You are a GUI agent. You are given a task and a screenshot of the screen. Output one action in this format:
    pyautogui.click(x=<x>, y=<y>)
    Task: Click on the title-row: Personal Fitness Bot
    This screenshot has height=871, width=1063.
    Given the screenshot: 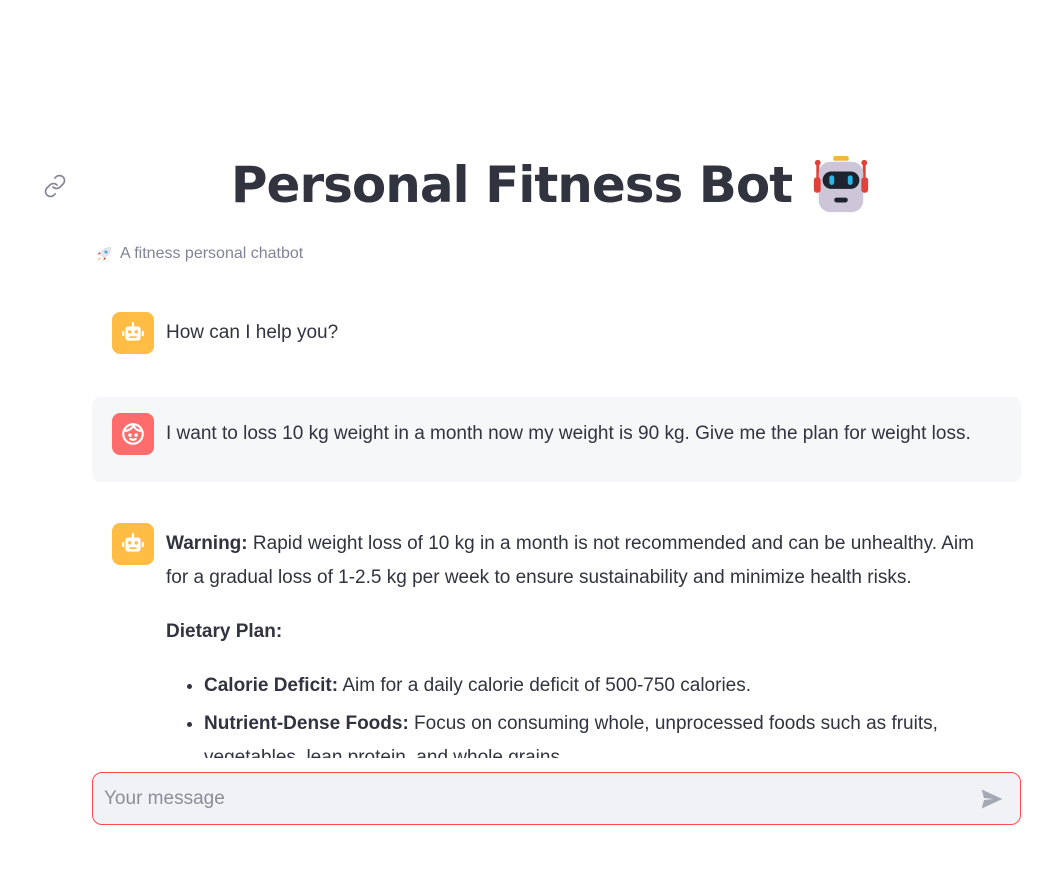 What is the action you would take?
    pyautogui.click(x=531, y=185)
    